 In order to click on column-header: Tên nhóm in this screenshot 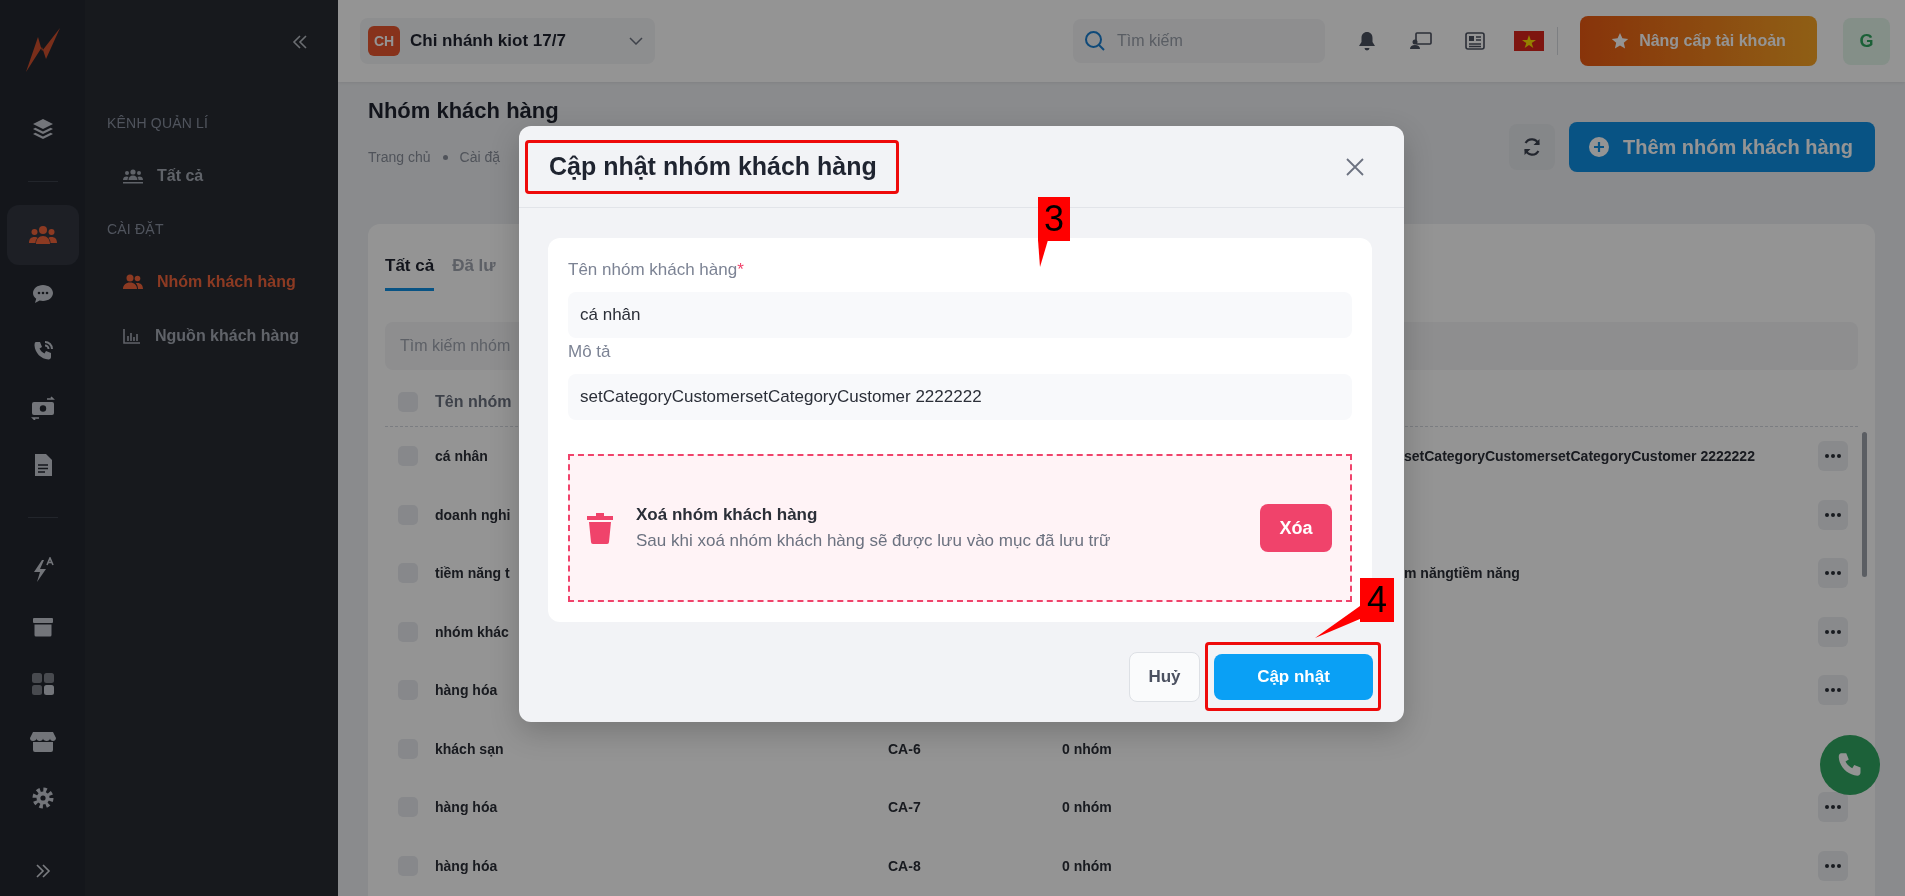, I will do `click(473, 401)`.